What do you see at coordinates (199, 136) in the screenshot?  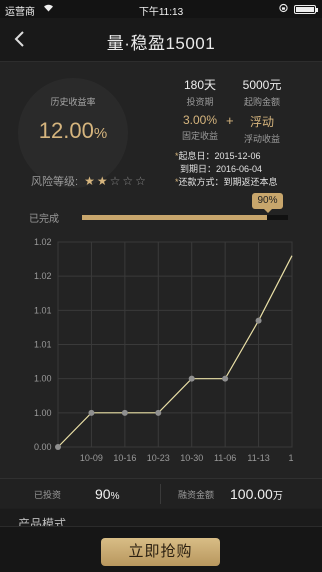 I see `fixed-yield-label: 固定收益` at bounding box center [199, 136].